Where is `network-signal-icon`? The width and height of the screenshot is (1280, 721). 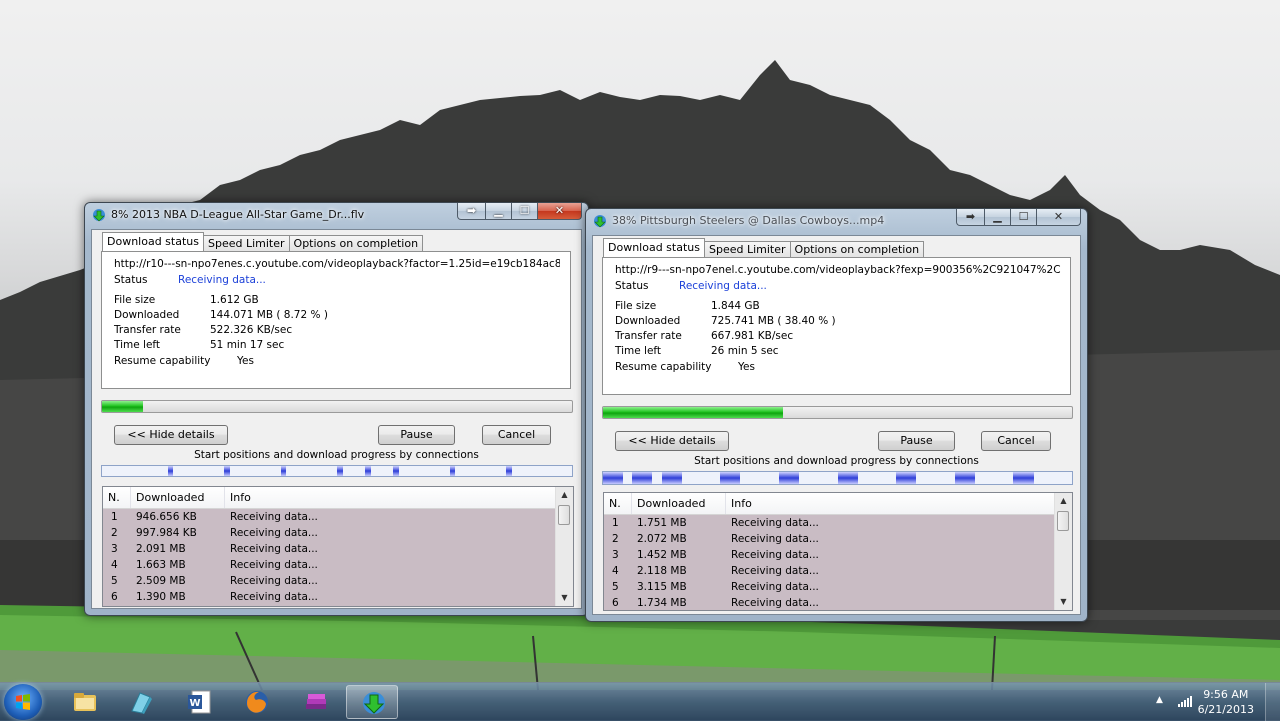
network-signal-icon is located at coordinates (1185, 701).